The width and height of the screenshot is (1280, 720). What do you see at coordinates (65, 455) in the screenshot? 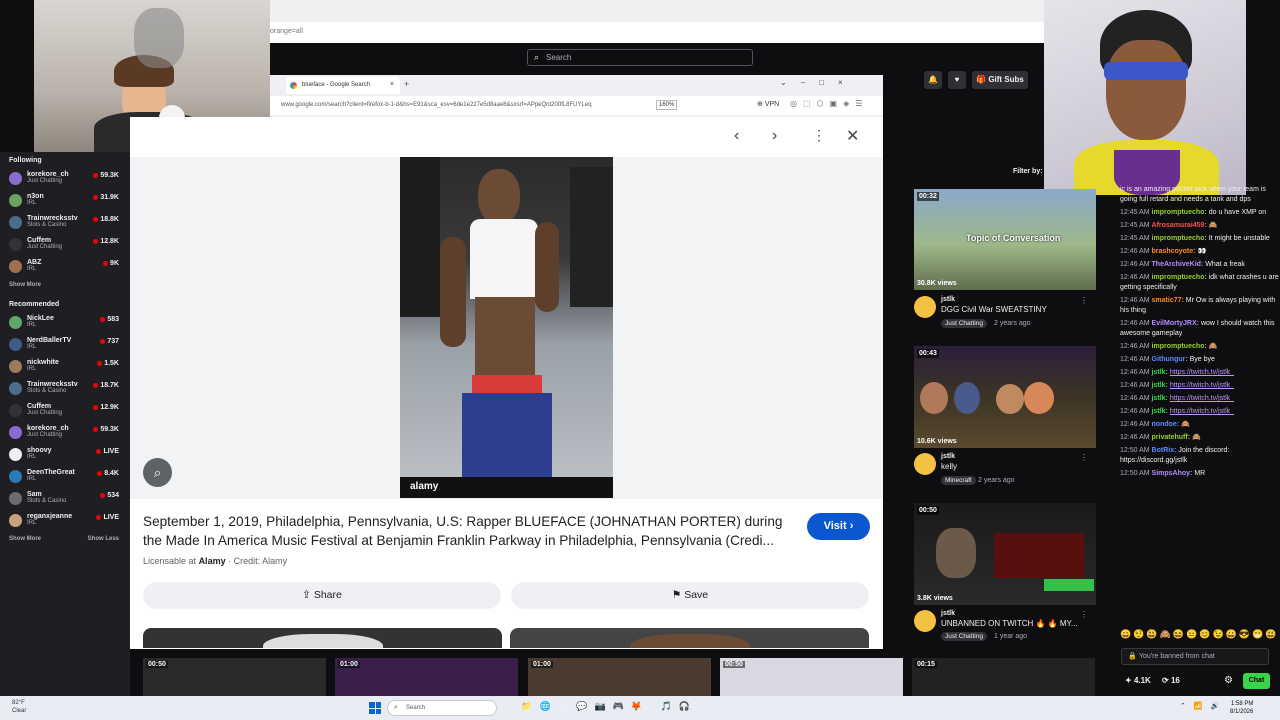
I see `sidebar-channel: shoovy IRL LIVE` at bounding box center [65, 455].